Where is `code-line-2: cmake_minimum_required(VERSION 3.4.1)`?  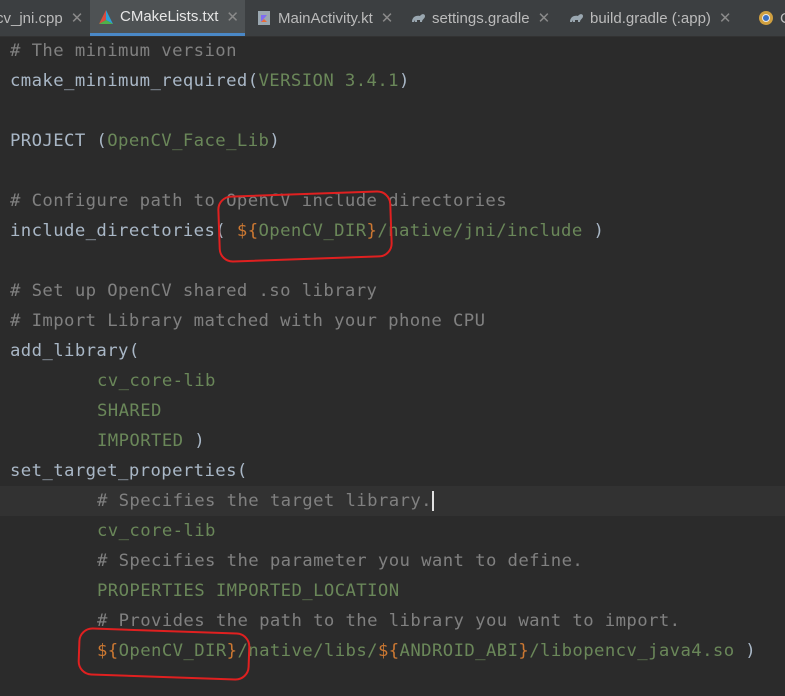 code-line-2: cmake_minimum_required(VERSION 3.4.1) is located at coordinates (210, 81).